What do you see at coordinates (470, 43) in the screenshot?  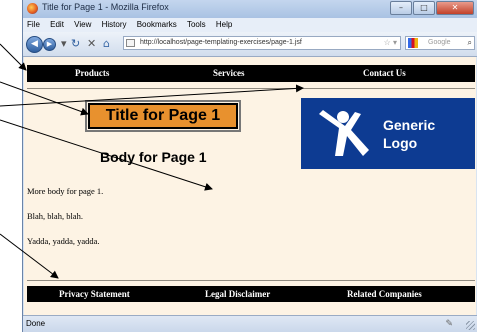 I see `search-icon: ⌕` at bounding box center [470, 43].